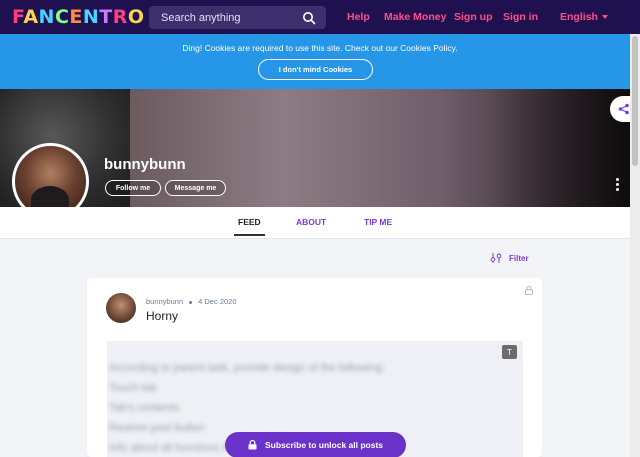 This screenshot has width=640, height=457. What do you see at coordinates (519, 258) in the screenshot?
I see `filter-label: Filter` at bounding box center [519, 258].